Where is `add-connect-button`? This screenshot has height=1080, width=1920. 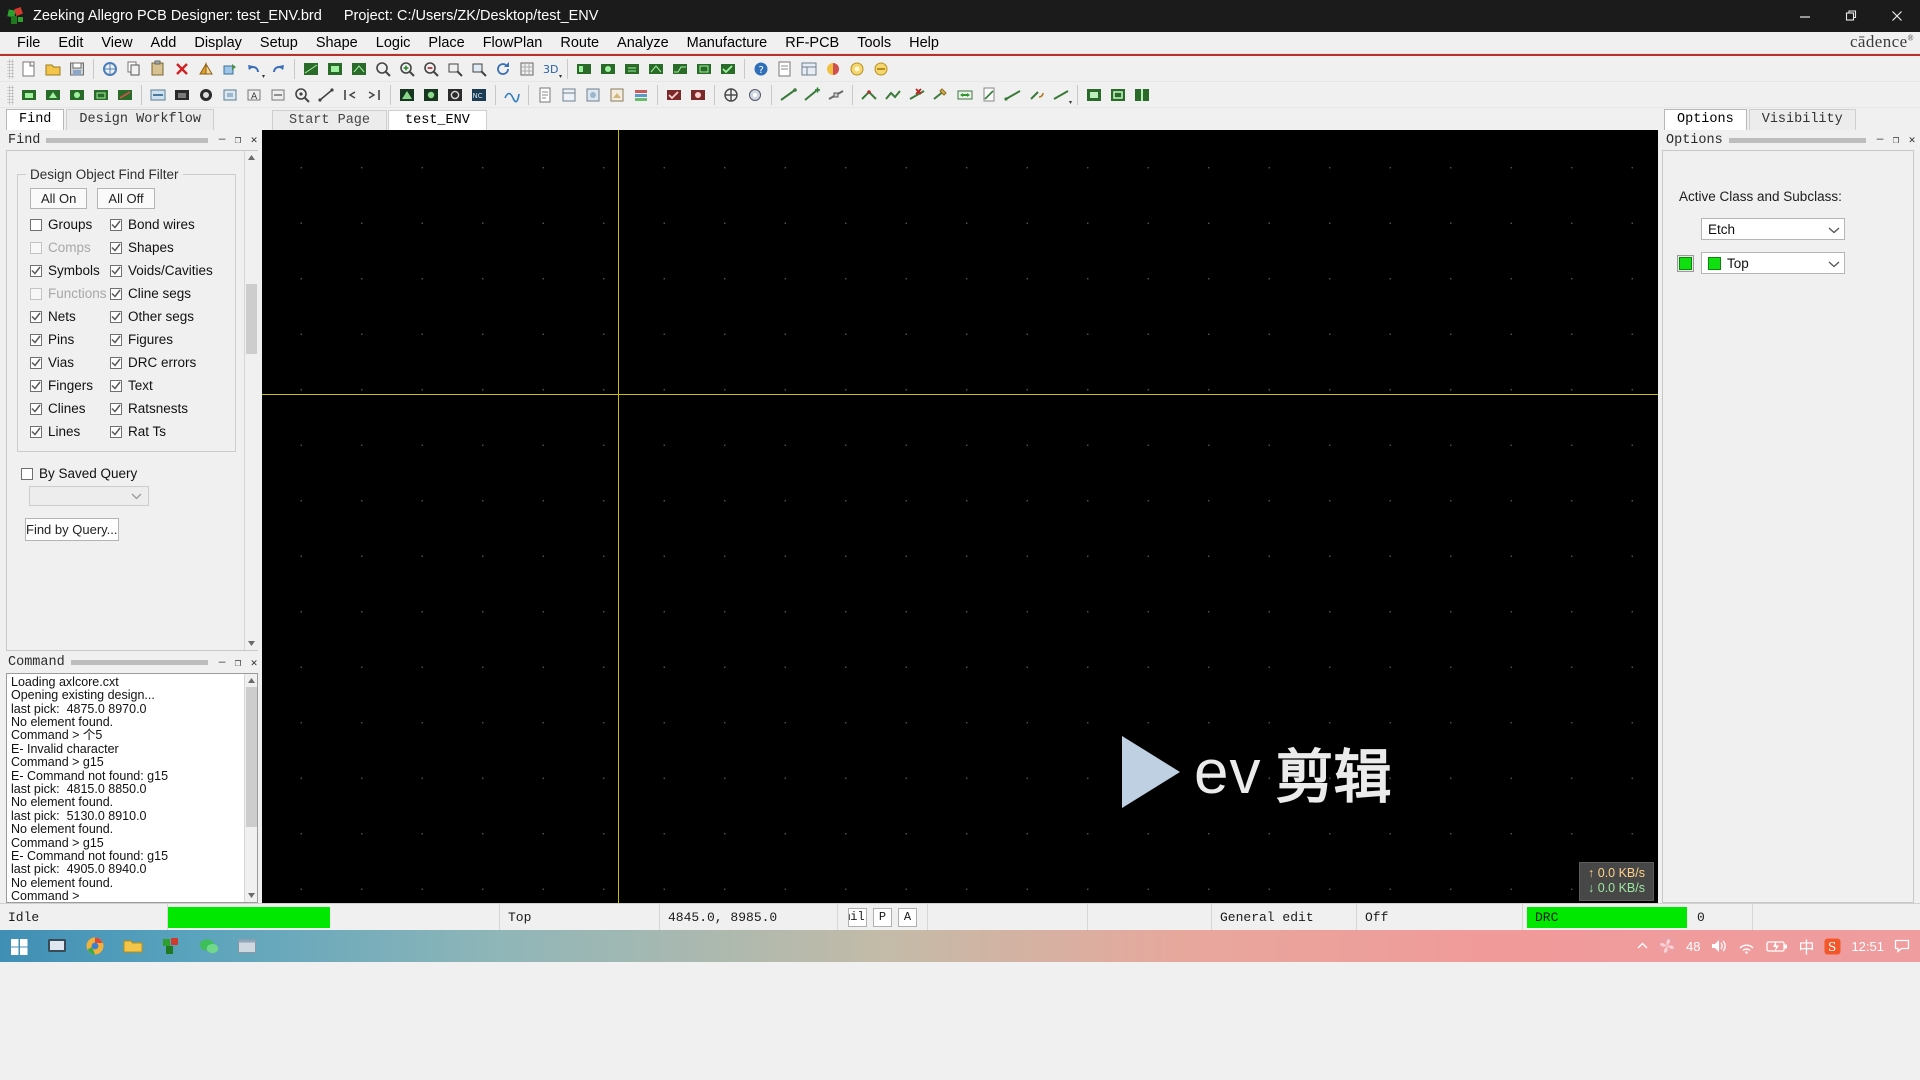
add-connect-button is located at coordinates (788, 94).